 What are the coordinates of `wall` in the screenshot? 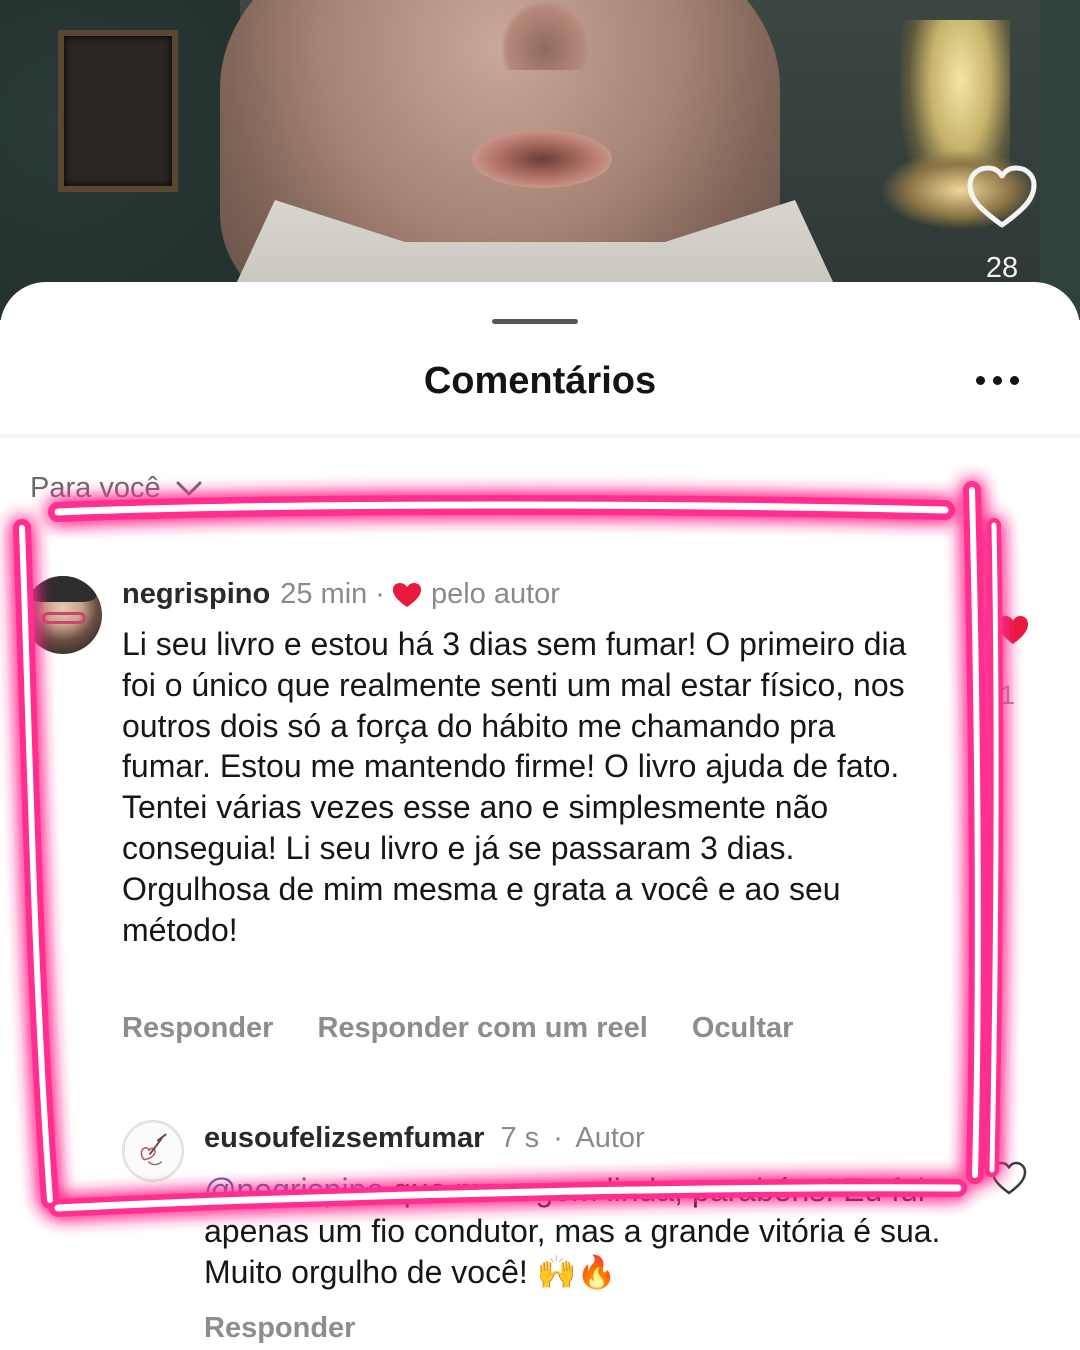 It's located at (1060, 160).